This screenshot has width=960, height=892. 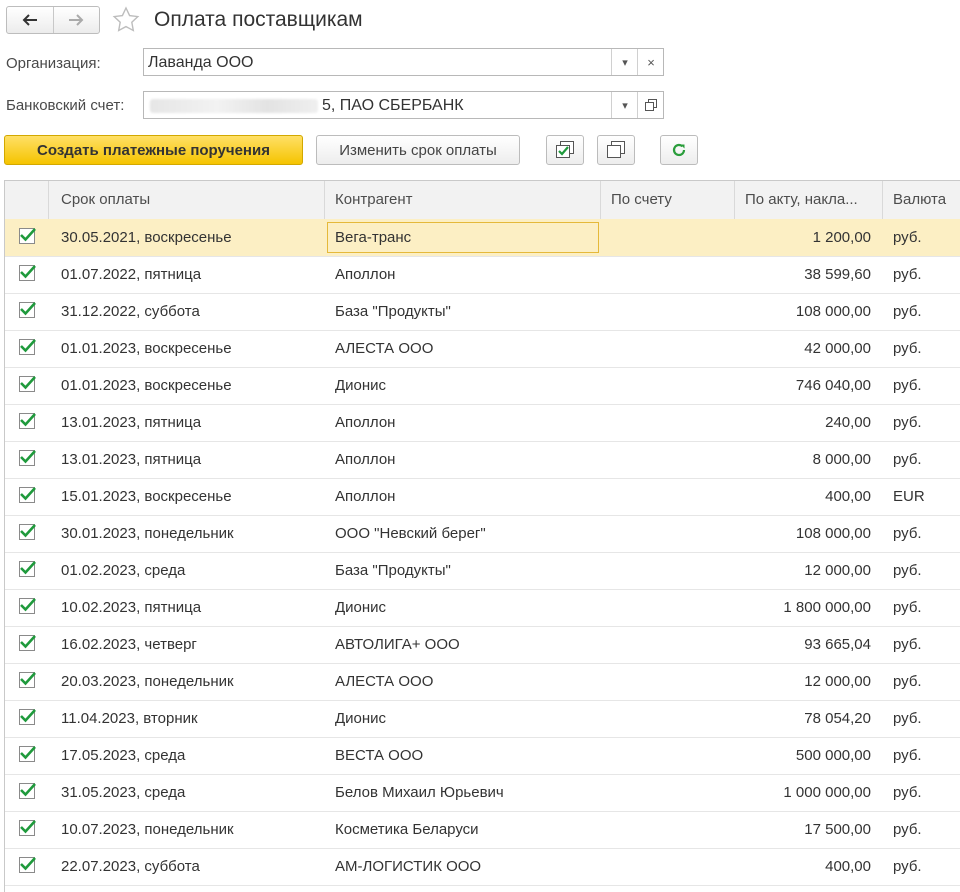 What do you see at coordinates (191, 274) in the screenshot?
I see `due-date-cell: 01.07.2022, пятница` at bounding box center [191, 274].